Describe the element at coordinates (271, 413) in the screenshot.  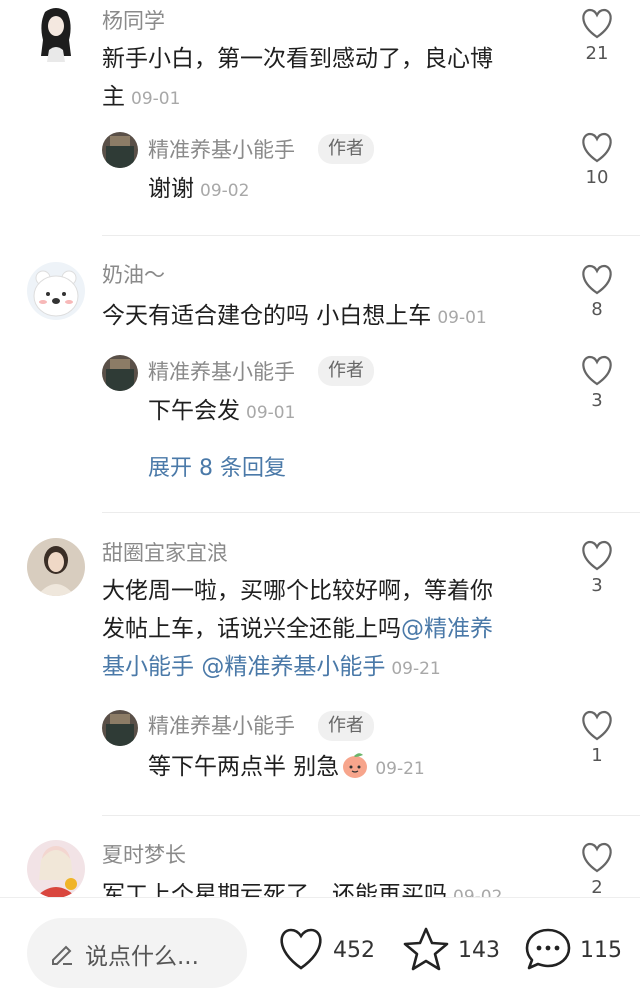
I see `reply-time: 09-01` at that location.